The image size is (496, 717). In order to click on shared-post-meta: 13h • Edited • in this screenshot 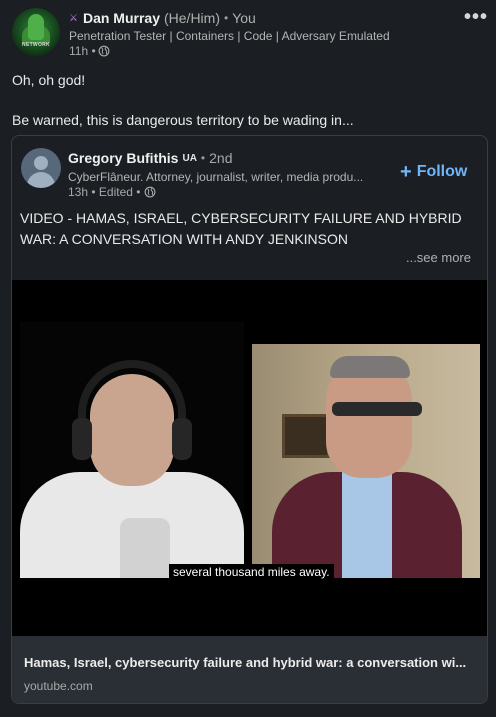, I will do `click(112, 192)`.